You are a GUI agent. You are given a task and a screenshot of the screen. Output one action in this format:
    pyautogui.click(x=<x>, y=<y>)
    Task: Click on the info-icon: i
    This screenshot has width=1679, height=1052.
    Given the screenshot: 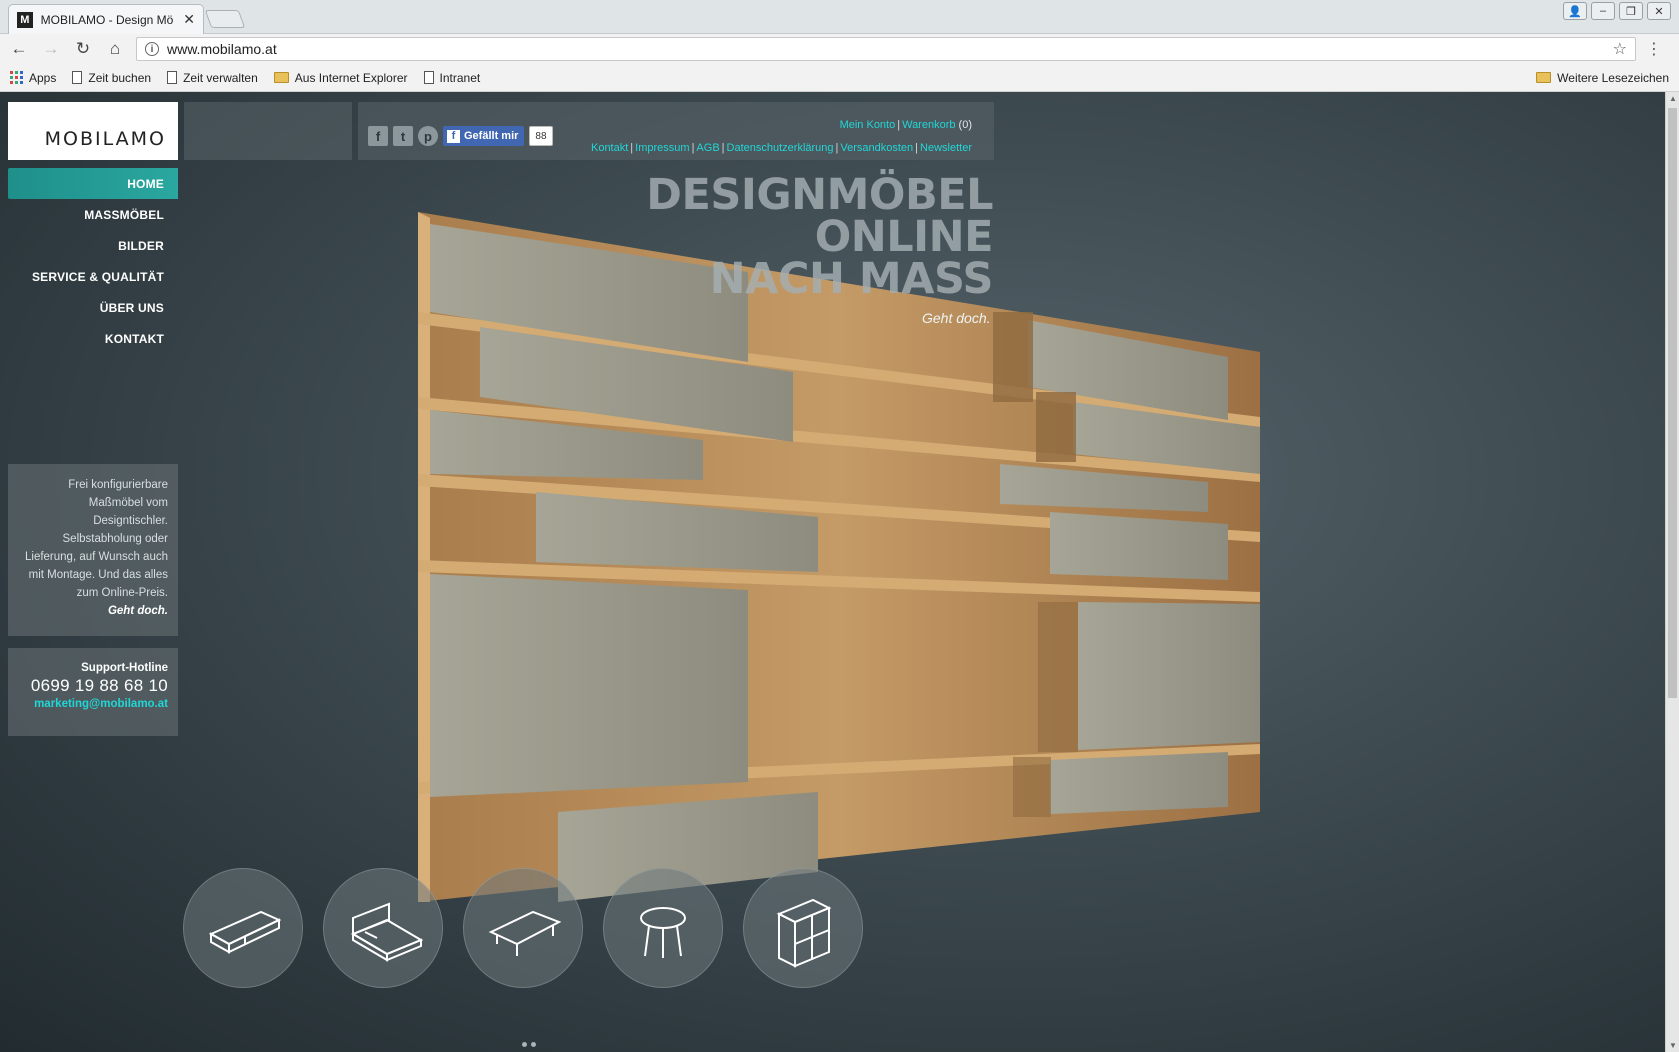 What is the action you would take?
    pyautogui.click(x=152, y=49)
    